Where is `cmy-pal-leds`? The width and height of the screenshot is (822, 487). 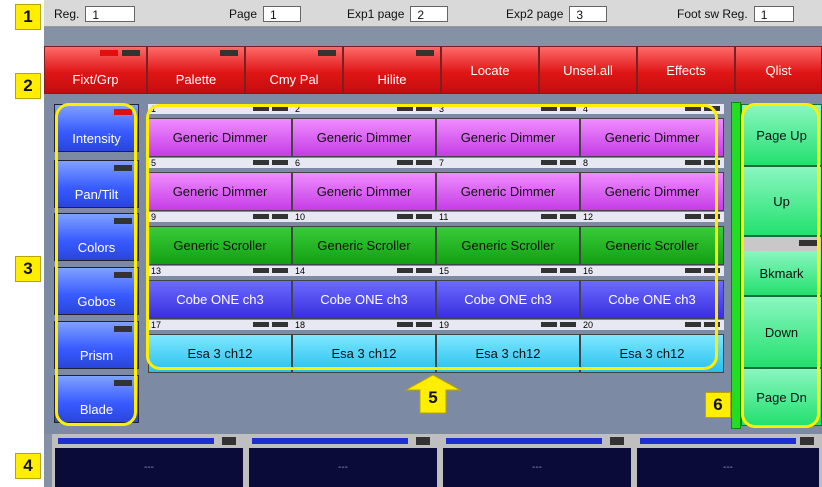
cmy-pal-leds is located at coordinates (327, 53).